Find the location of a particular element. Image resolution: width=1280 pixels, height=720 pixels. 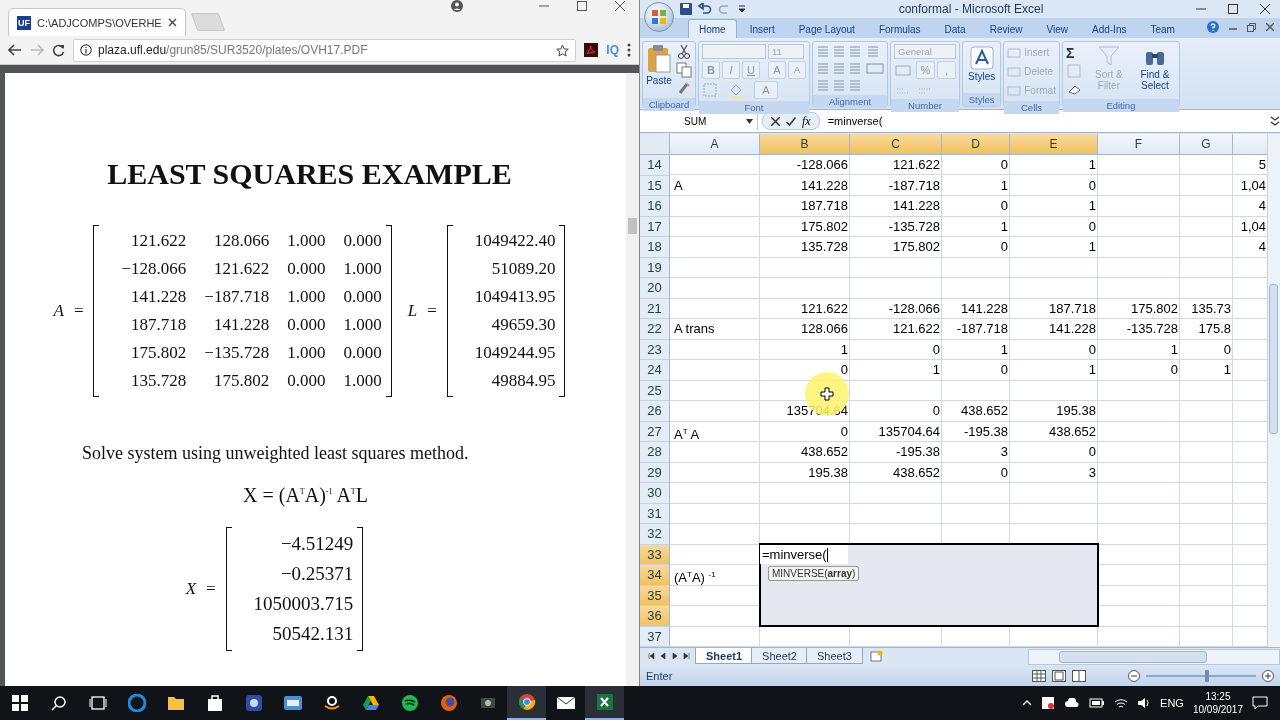

row-header: 32 is located at coordinates (655, 534).